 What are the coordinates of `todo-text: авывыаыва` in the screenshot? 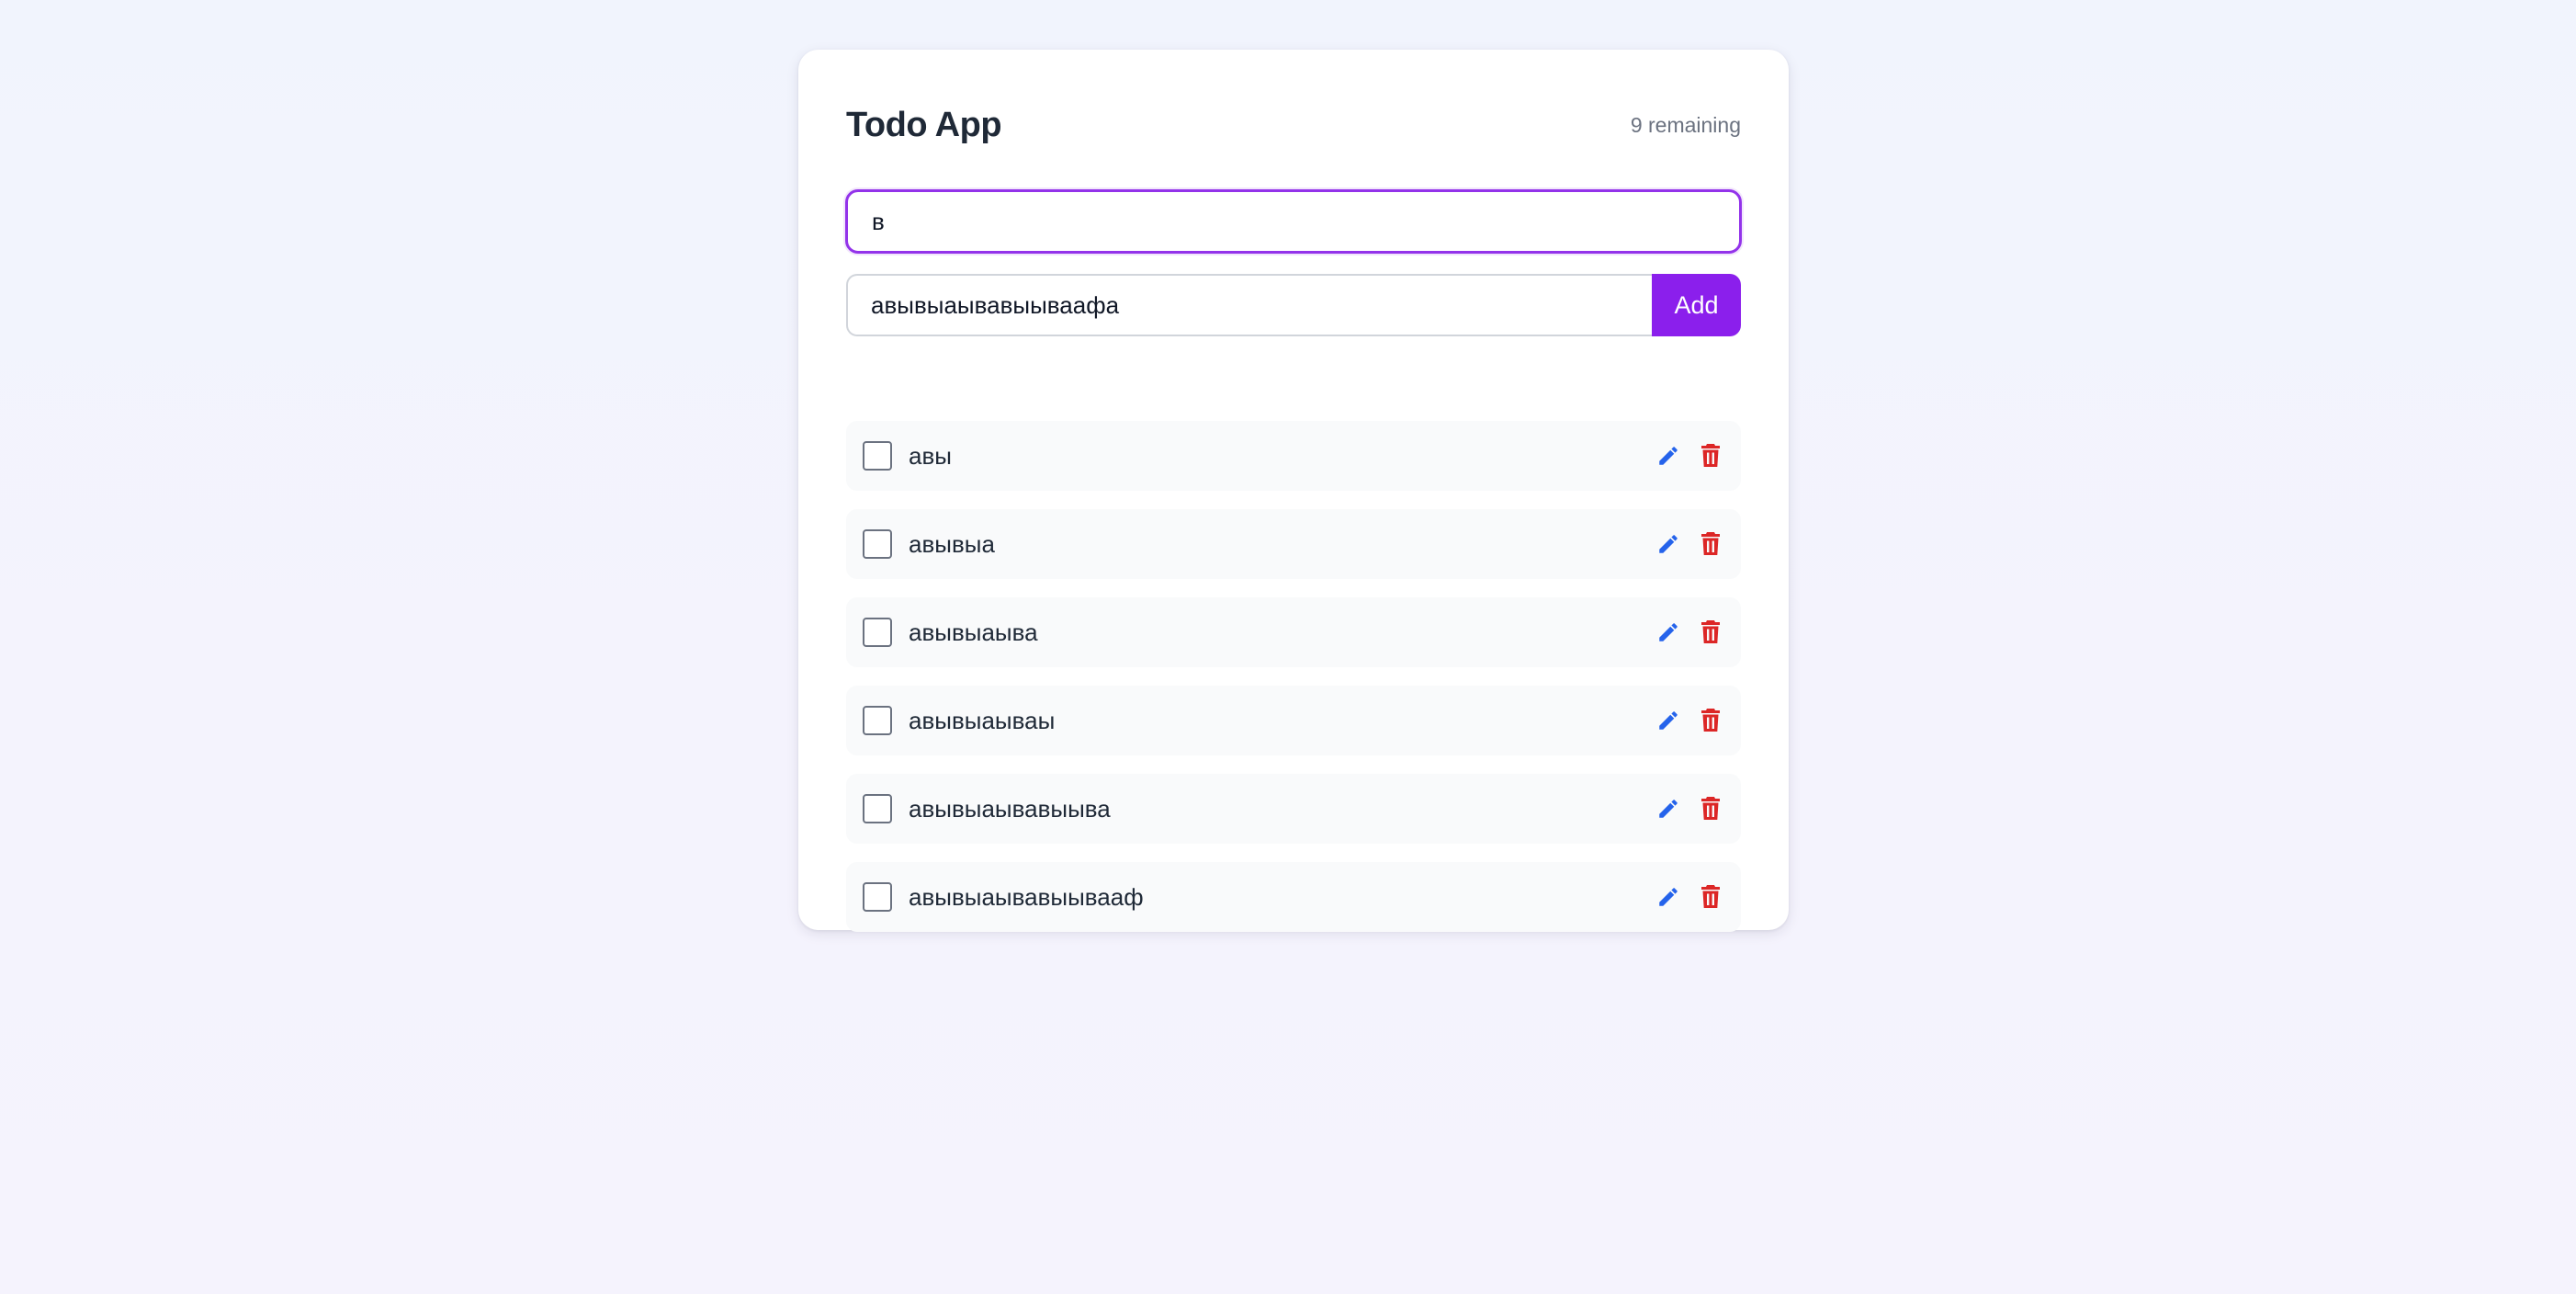 It's located at (974, 632).